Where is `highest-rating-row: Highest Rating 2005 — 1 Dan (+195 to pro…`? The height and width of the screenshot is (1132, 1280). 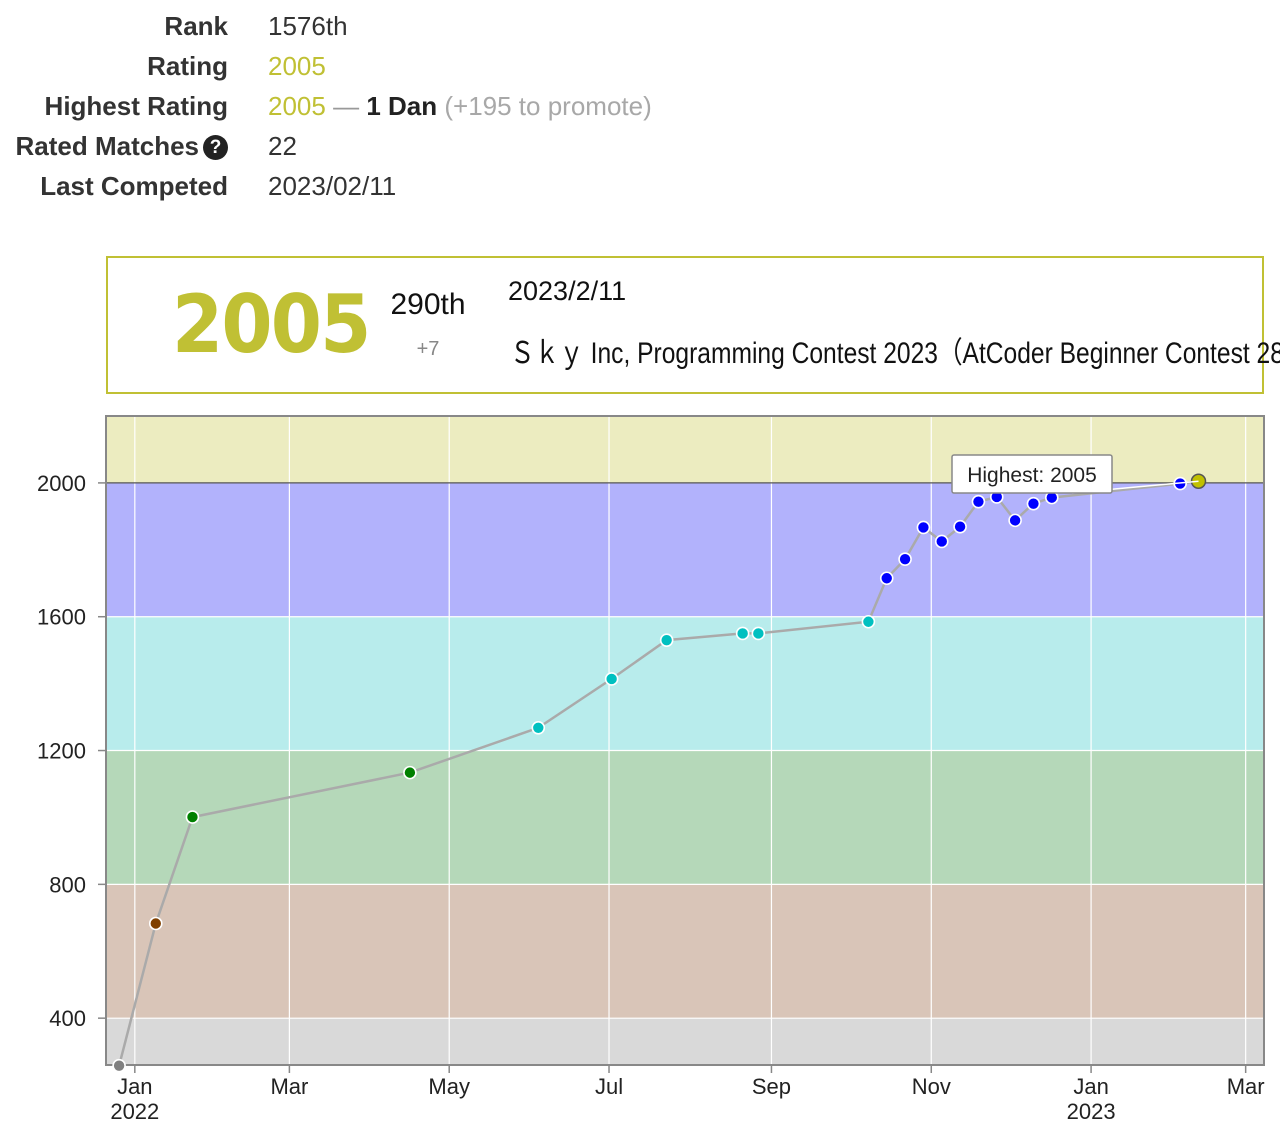
highest-rating-row: Highest Rating 2005 — 1 Dan (+195 to pro… is located at coordinates (326, 106).